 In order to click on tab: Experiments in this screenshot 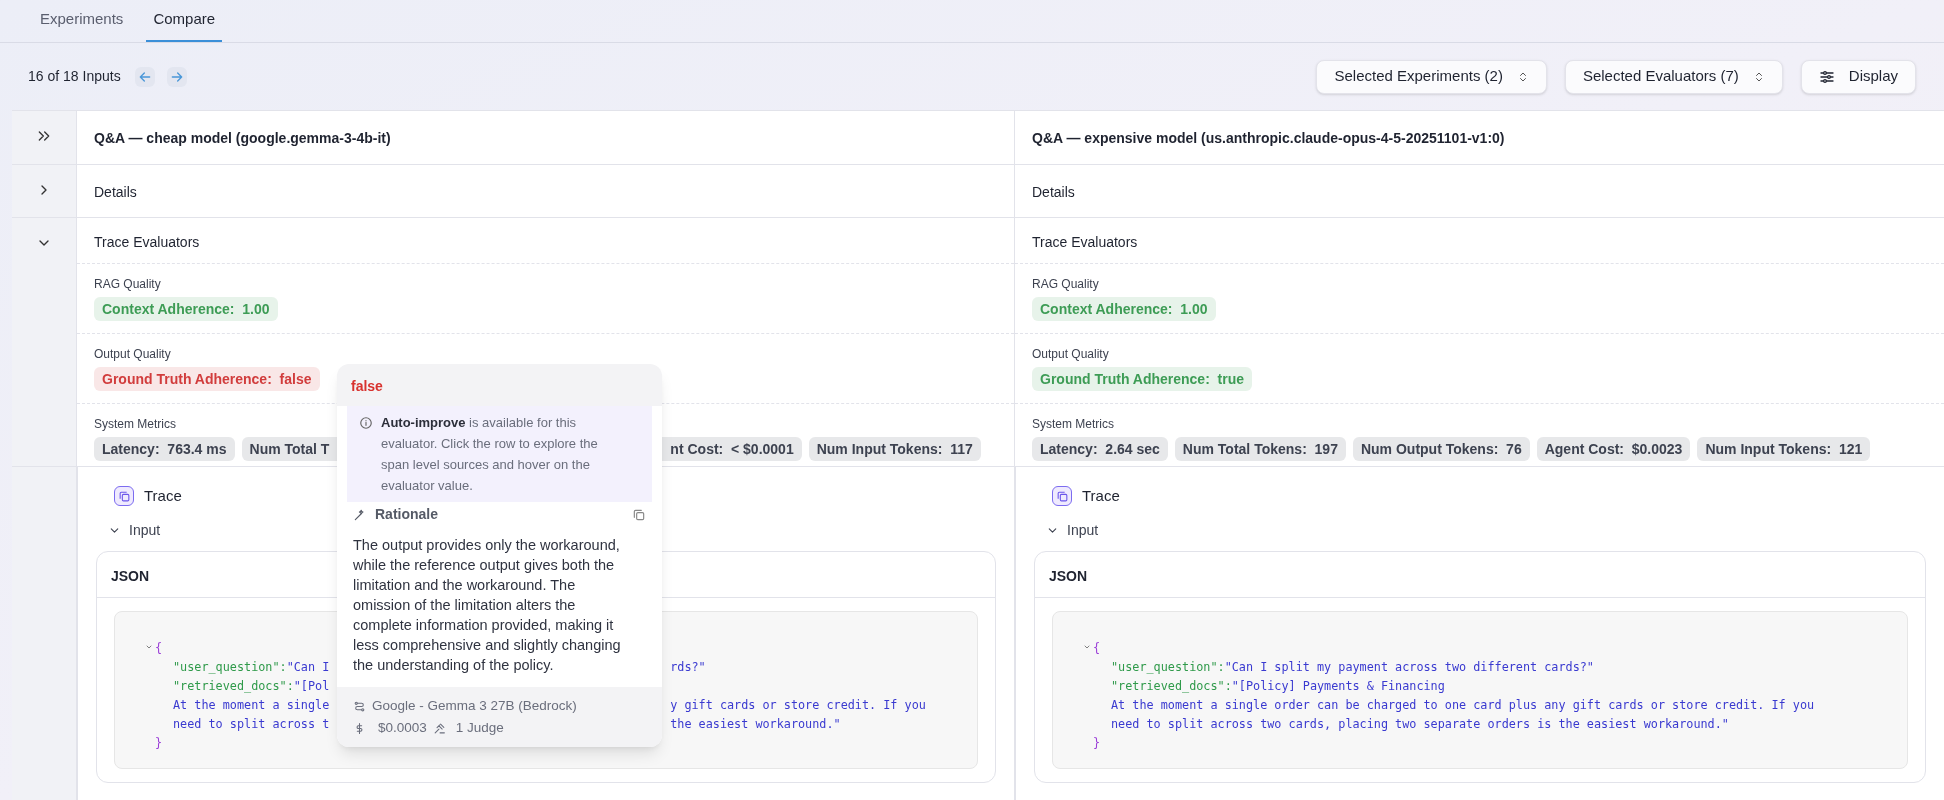, I will do `click(82, 21)`.